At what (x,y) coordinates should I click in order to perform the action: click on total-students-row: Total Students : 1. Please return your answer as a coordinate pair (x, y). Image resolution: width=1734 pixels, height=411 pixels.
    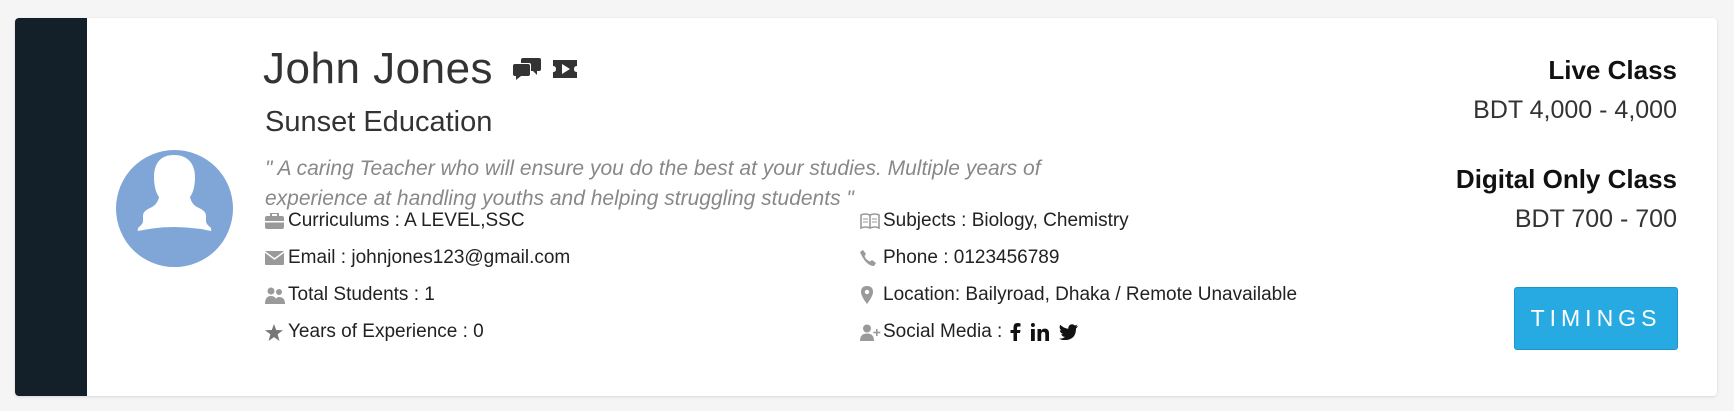
    Looking at the image, I should click on (350, 295).